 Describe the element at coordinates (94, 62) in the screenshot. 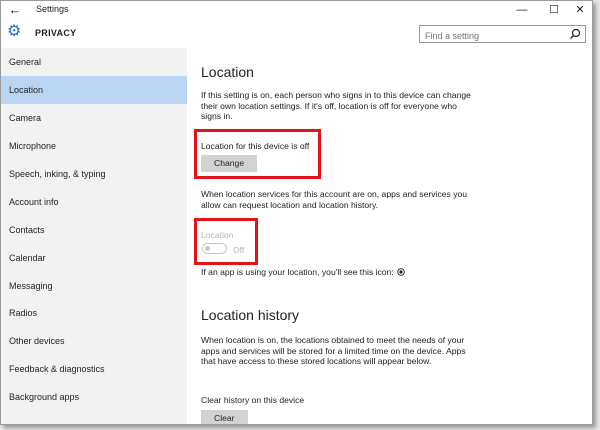

I see `sidebar-item-general: General` at that location.